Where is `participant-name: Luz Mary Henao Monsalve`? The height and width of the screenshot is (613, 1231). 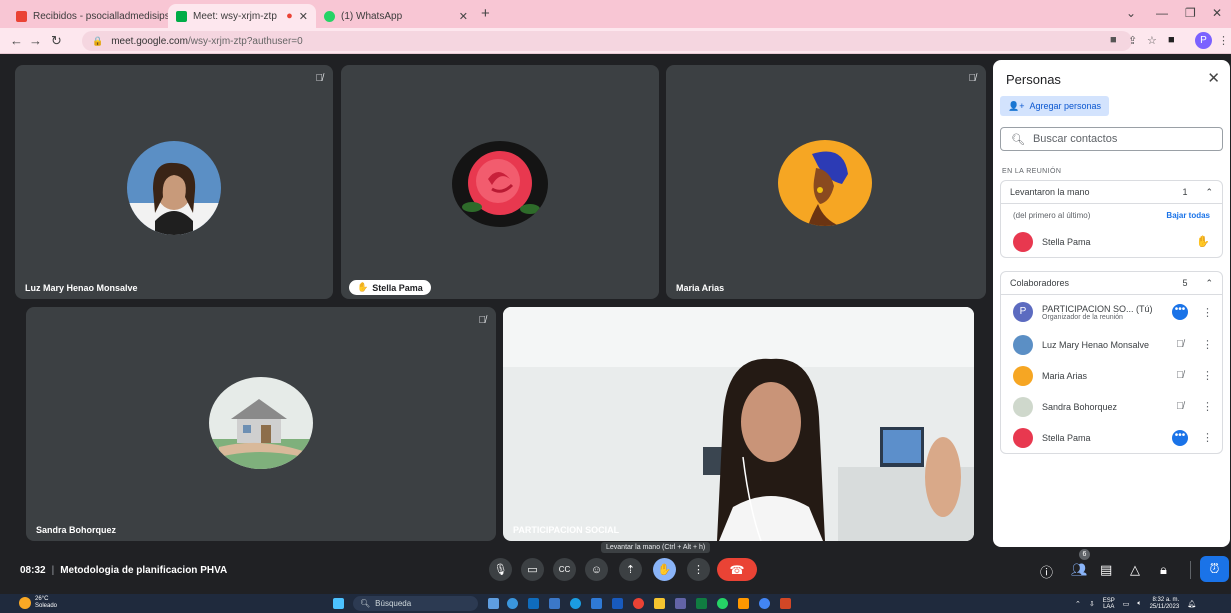
participant-name: Luz Mary Henao Monsalve is located at coordinates (1096, 344).